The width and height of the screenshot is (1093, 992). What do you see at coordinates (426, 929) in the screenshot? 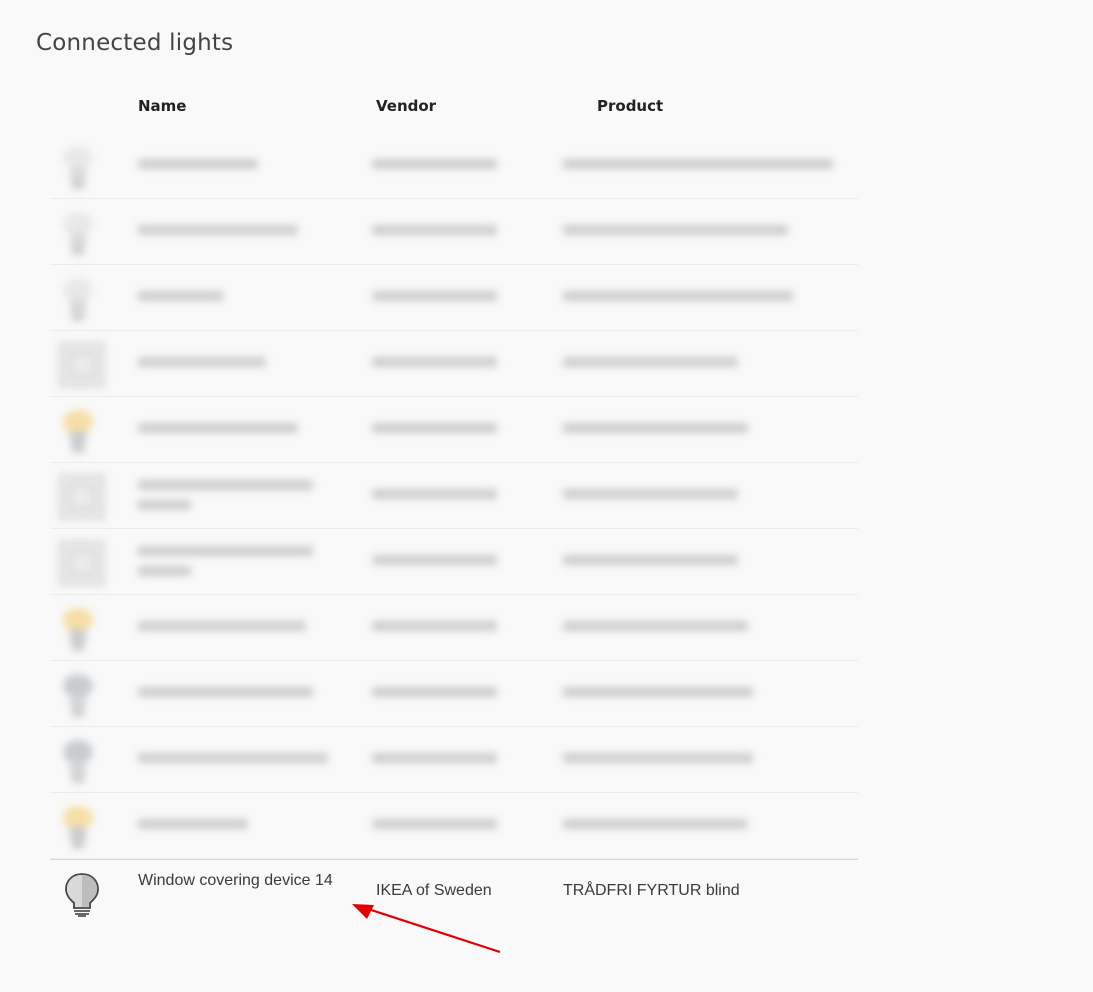
I see `annotation-arrow` at bounding box center [426, 929].